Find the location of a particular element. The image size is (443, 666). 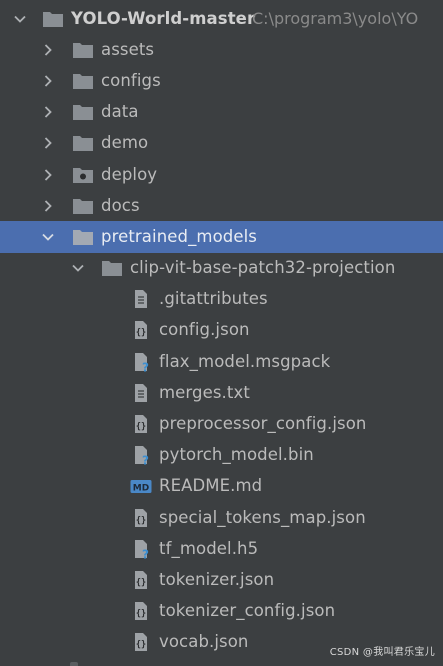

tree-item-label: docs is located at coordinates (120, 205).